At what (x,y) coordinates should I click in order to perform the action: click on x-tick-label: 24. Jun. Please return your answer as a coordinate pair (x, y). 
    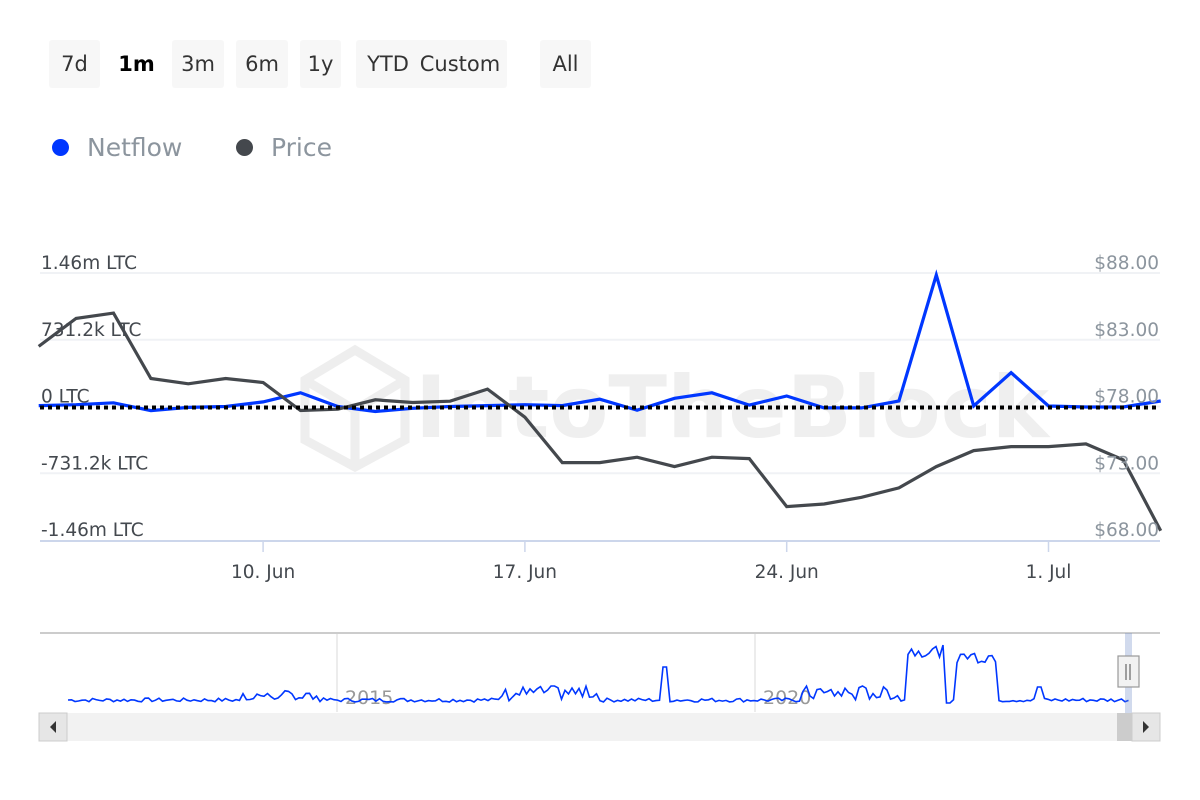
    Looking at the image, I should click on (787, 572).